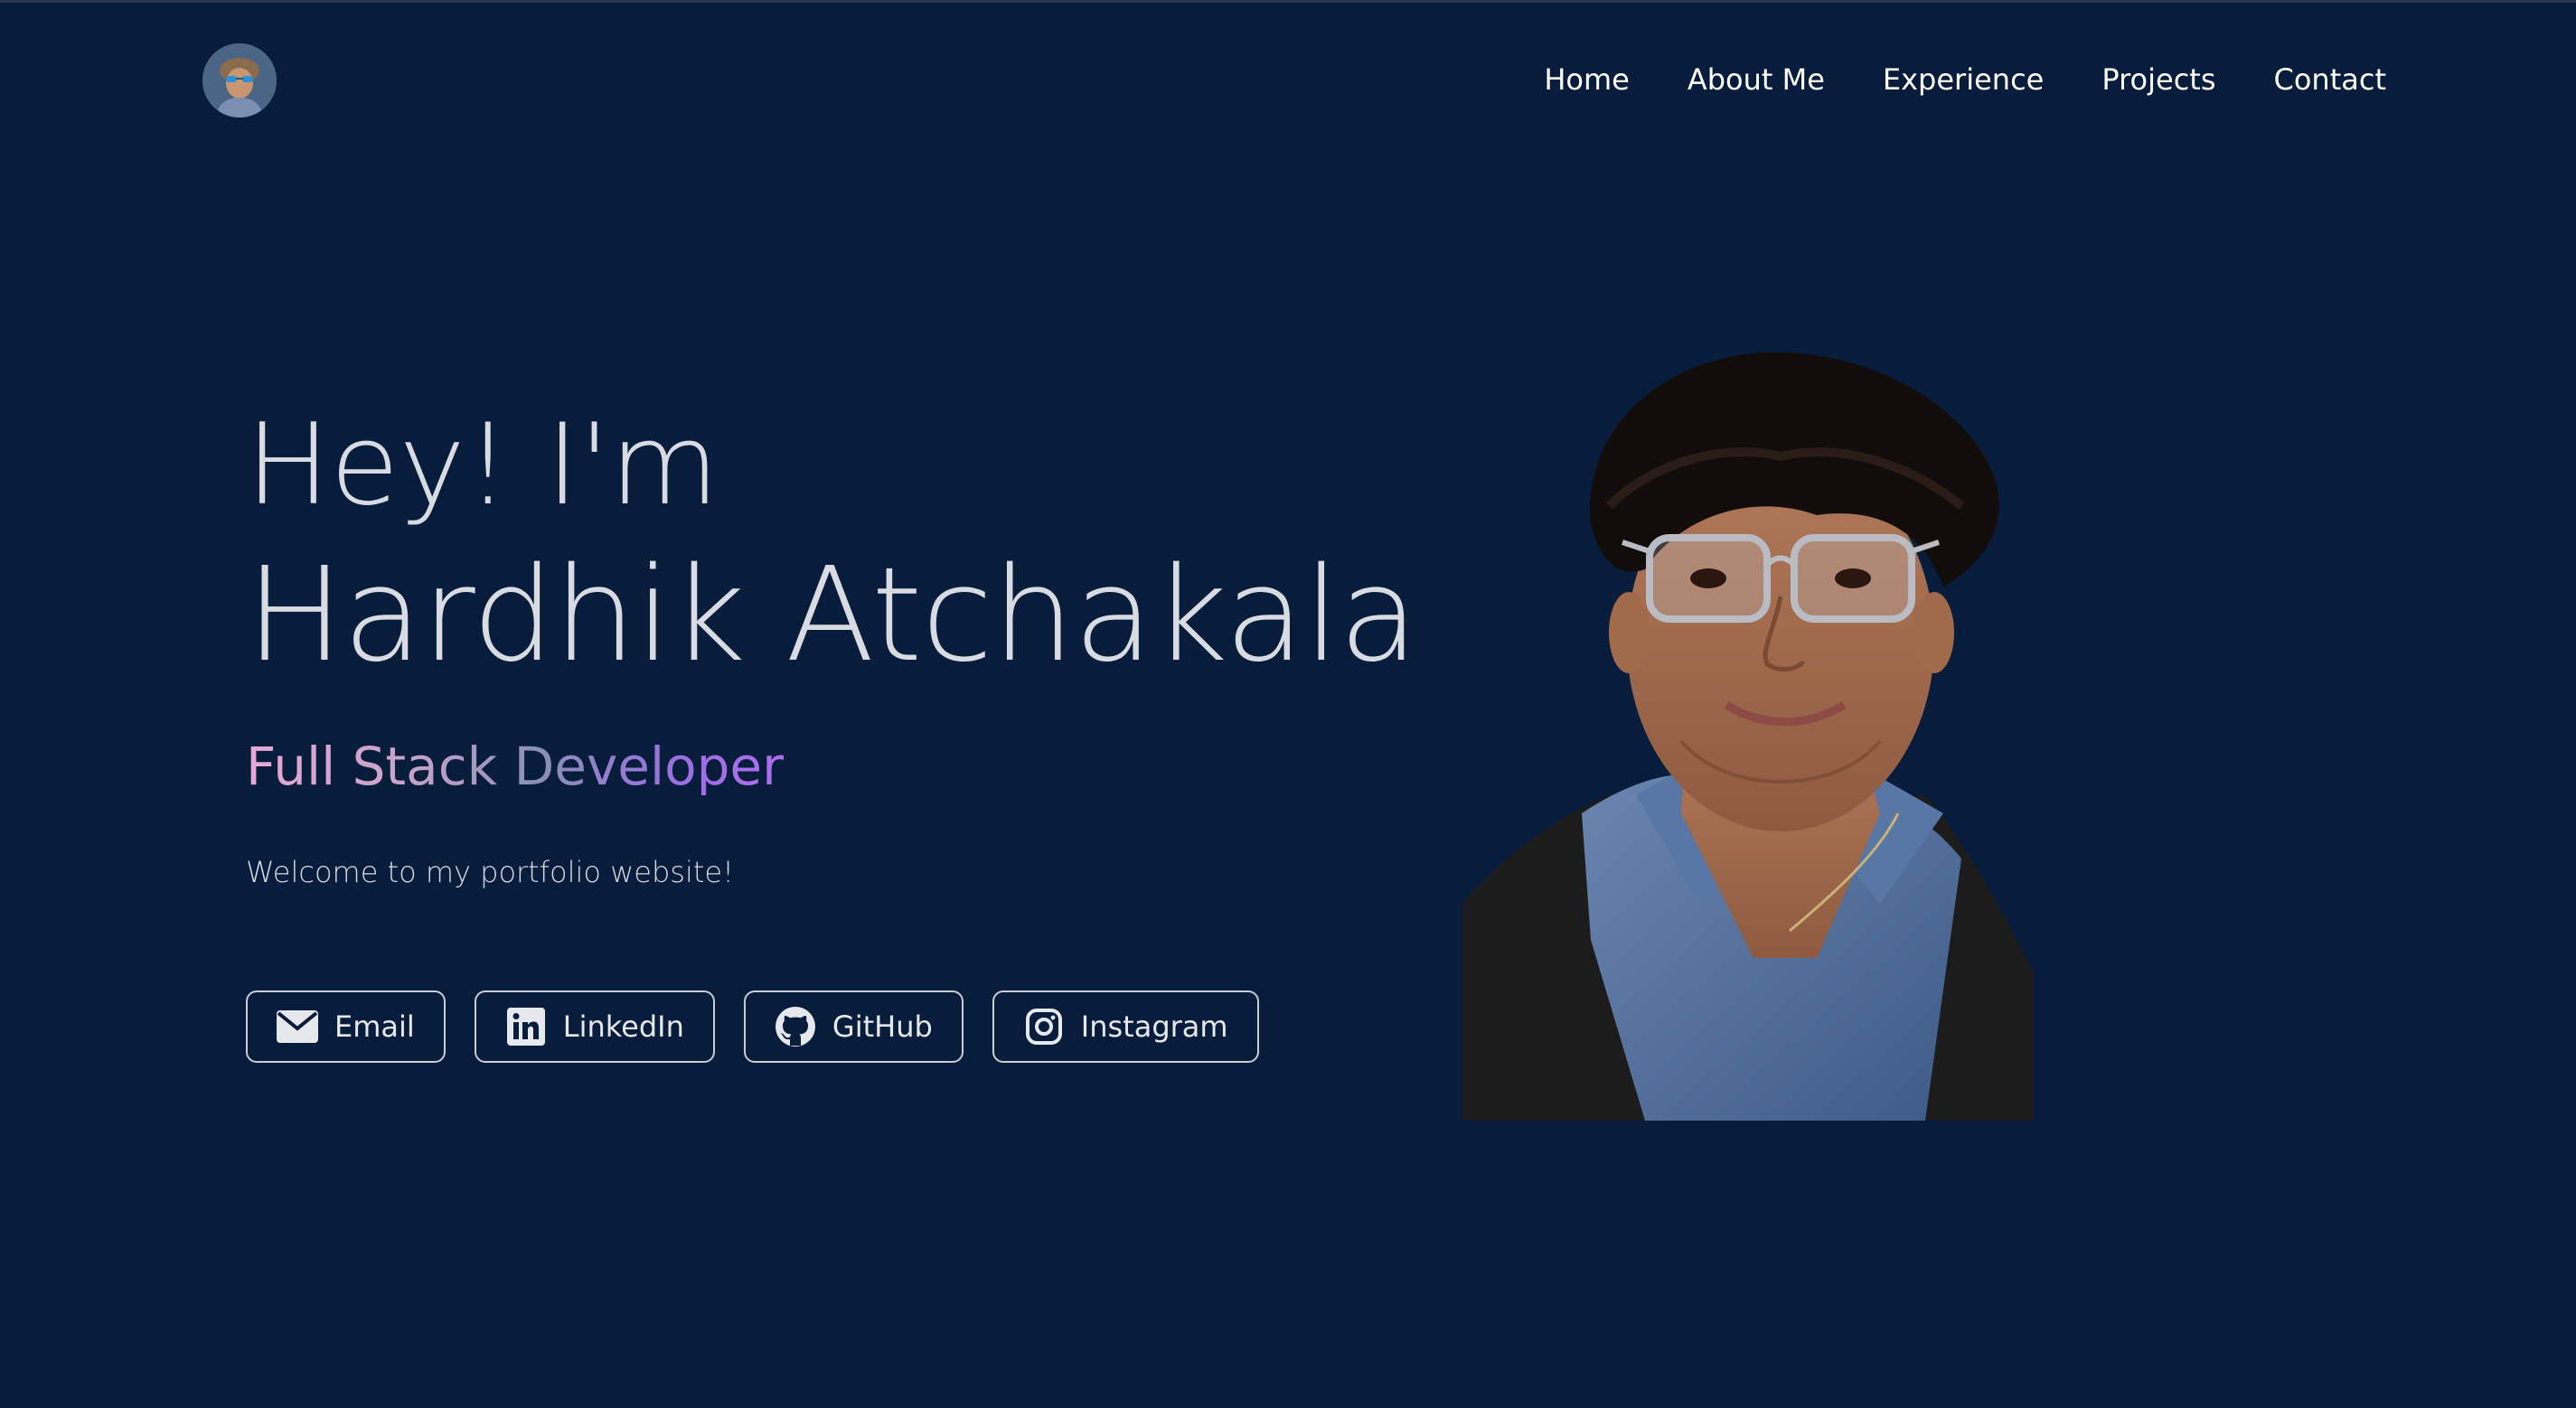 Image resolution: width=2576 pixels, height=1408 pixels. I want to click on avatar-logo, so click(240, 80).